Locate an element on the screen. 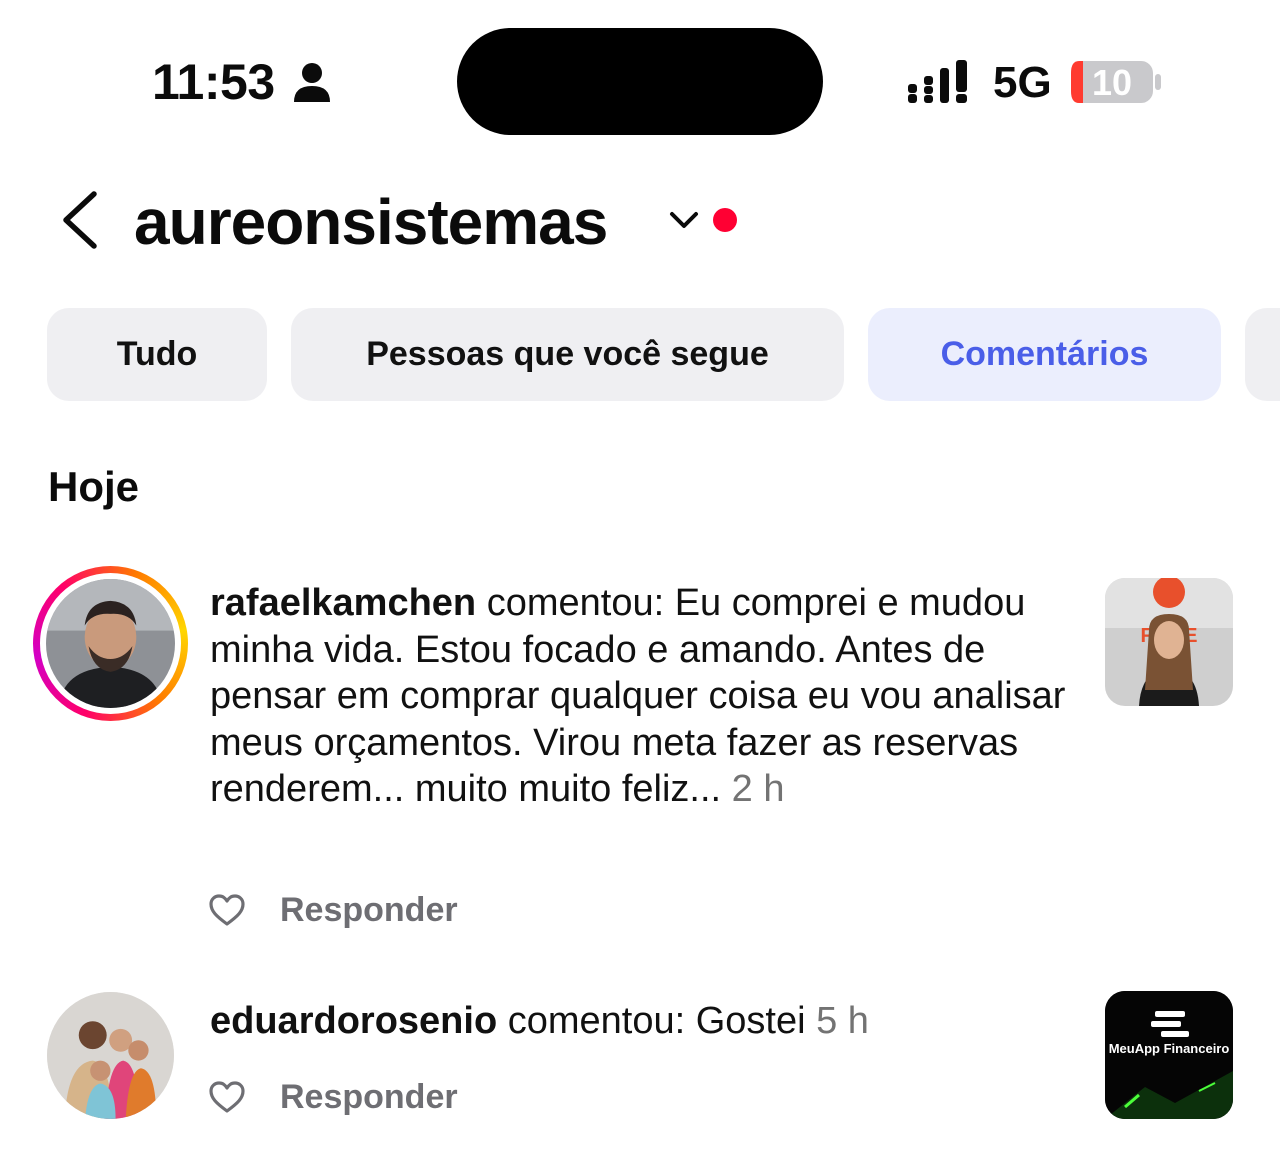 The height and width of the screenshot is (1158, 1280). battery-icon: 10 is located at coordinates (1116, 82).